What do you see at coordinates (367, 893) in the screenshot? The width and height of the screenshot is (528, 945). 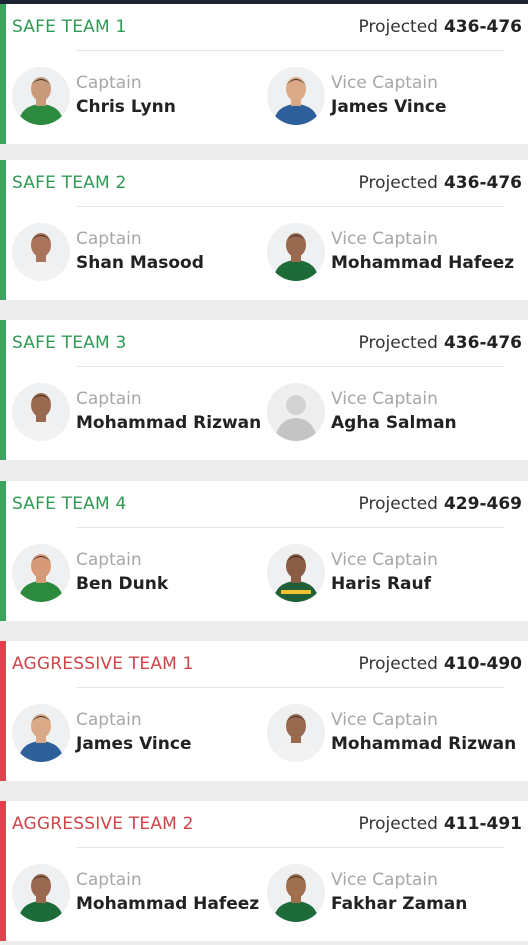 I see `vice-player: Vice Captain Fakhar Zaman` at bounding box center [367, 893].